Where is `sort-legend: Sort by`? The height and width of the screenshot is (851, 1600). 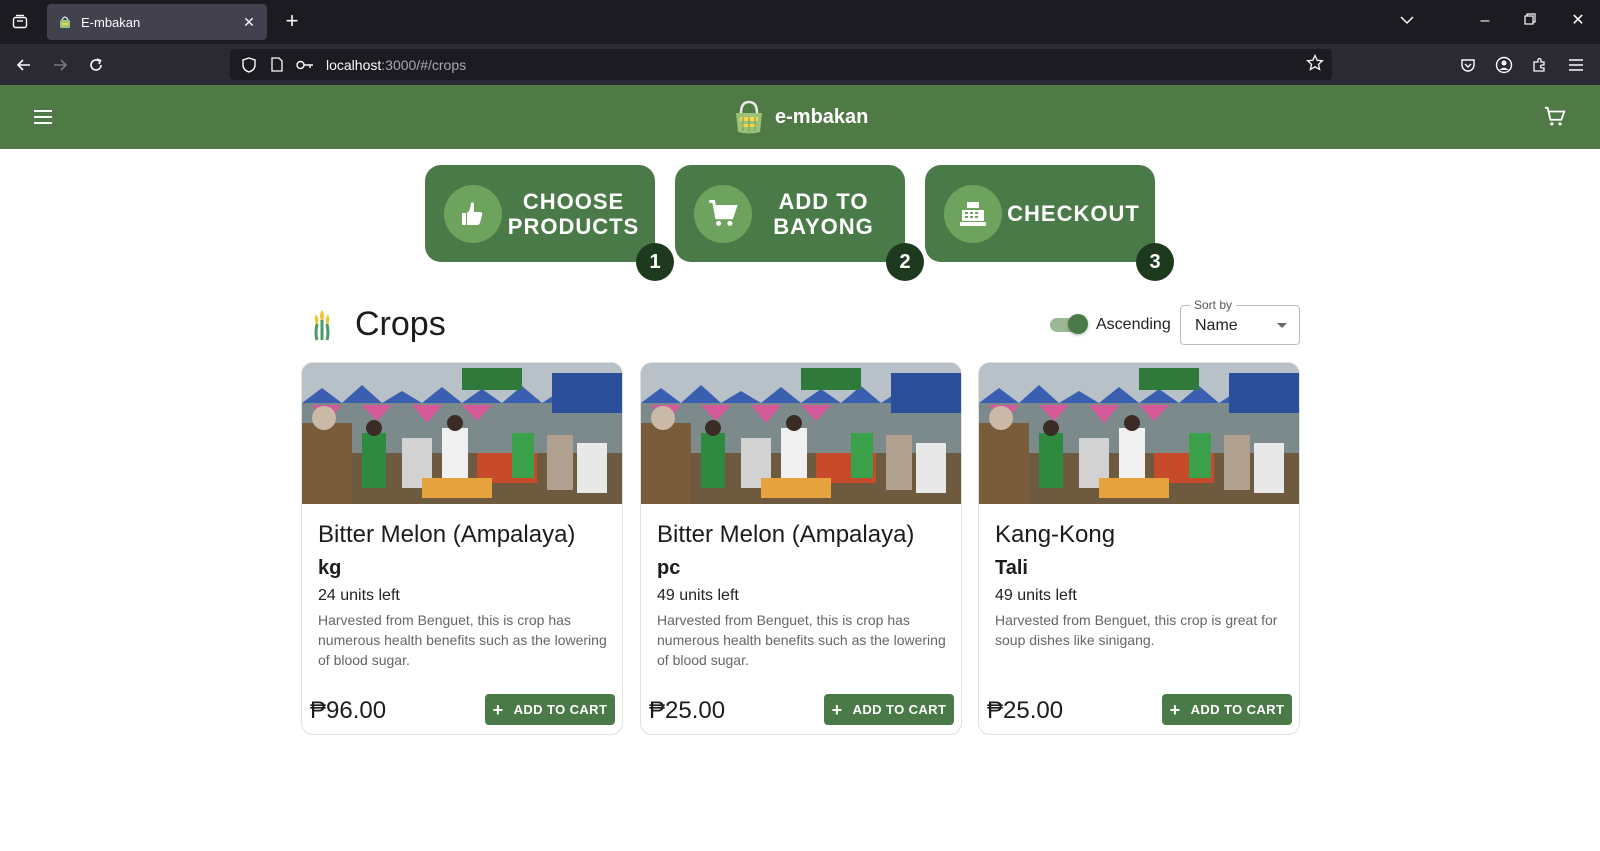
sort-legend: Sort by is located at coordinates (1213, 305).